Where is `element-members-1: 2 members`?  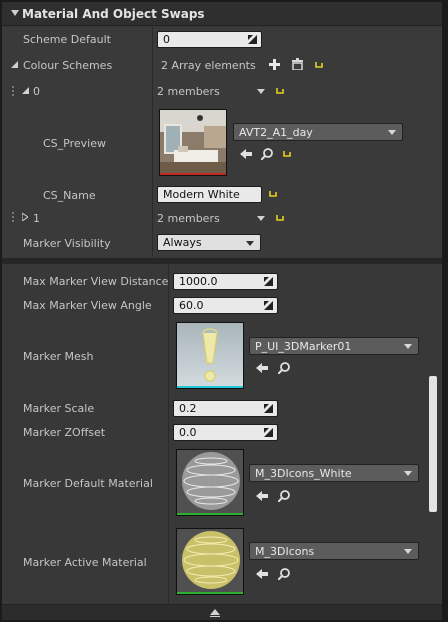 element-members-1: 2 members is located at coordinates (188, 218).